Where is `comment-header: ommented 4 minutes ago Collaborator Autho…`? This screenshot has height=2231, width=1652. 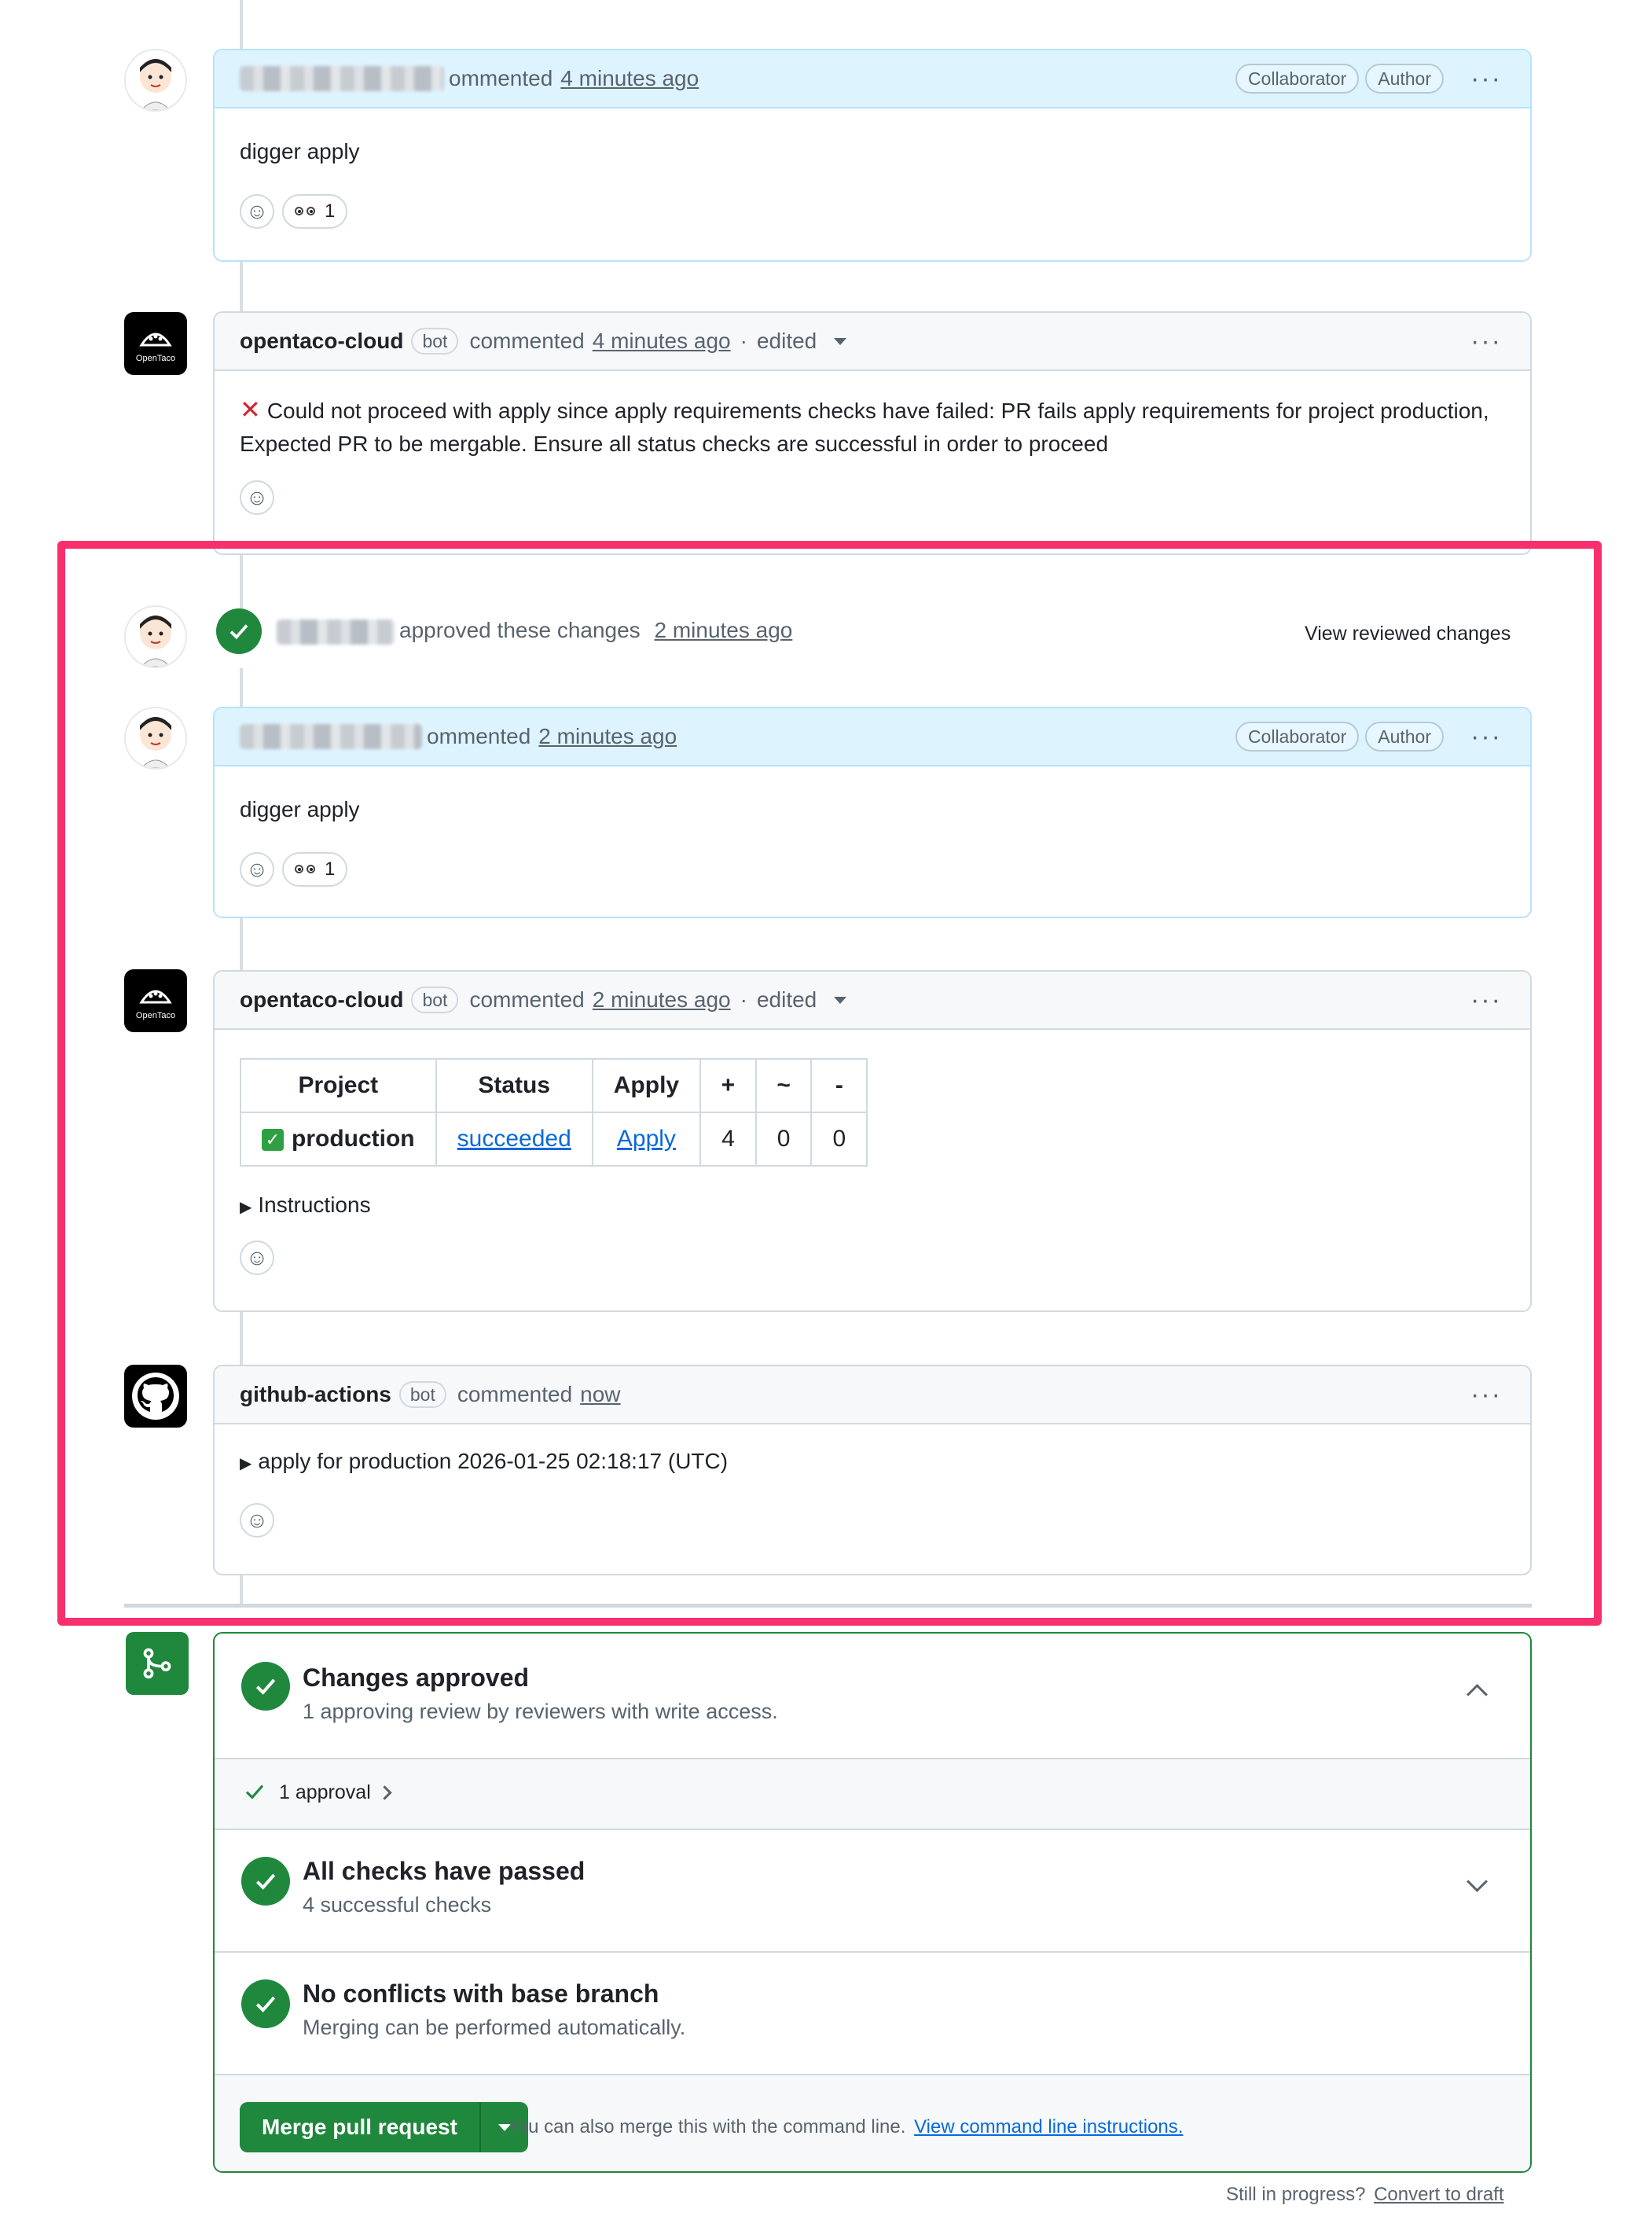
comment-header: ommented 4 minutes ago Collaborator Autho… is located at coordinates (872, 79).